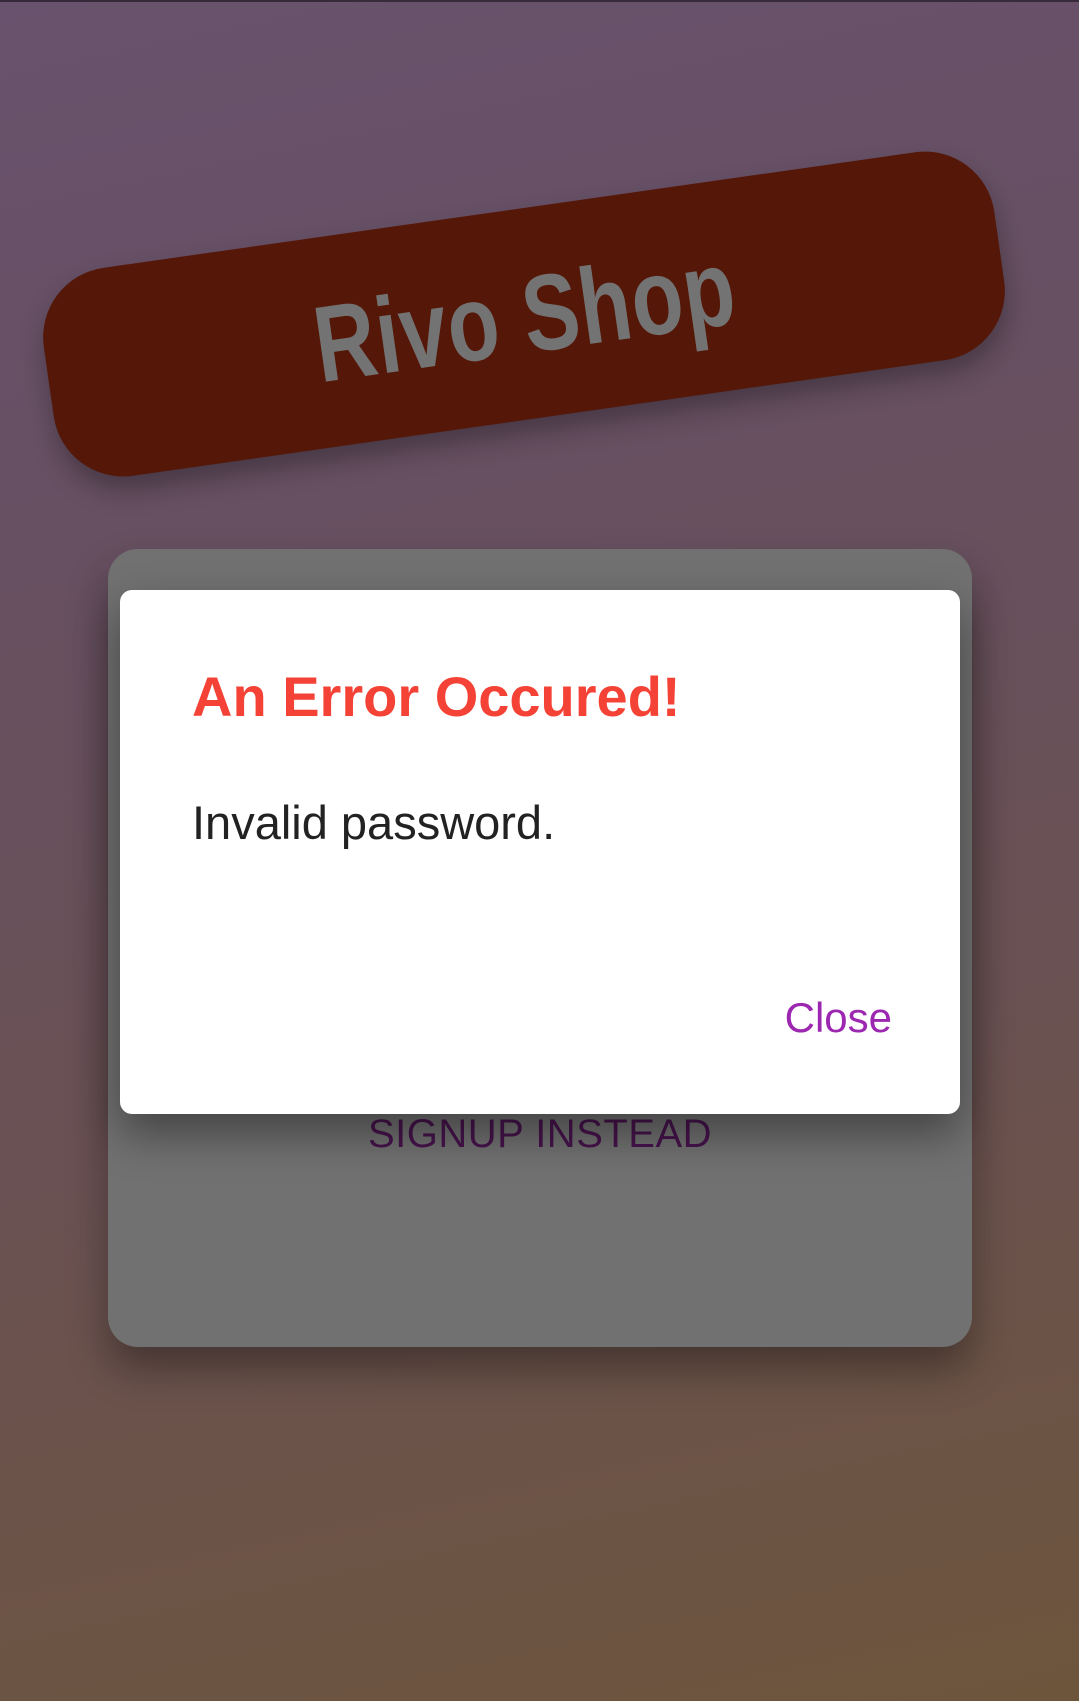  What do you see at coordinates (838, 1017) in the screenshot?
I see `close-button: Close` at bounding box center [838, 1017].